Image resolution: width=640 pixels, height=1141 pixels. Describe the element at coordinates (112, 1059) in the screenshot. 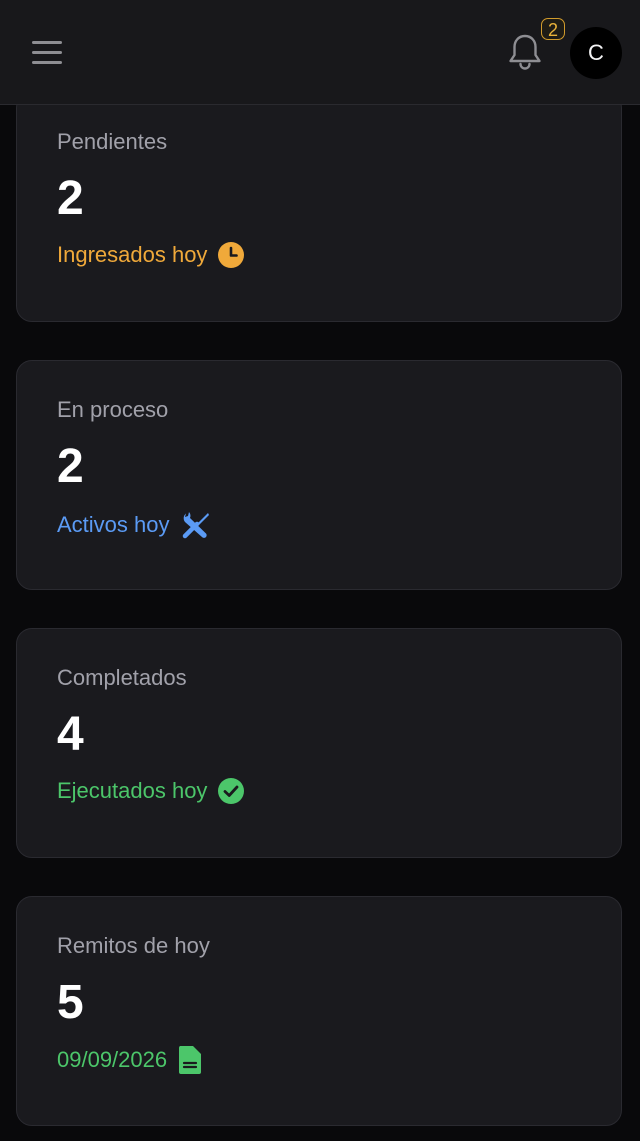

I see `card-subtitle: 09/09/2026` at that location.